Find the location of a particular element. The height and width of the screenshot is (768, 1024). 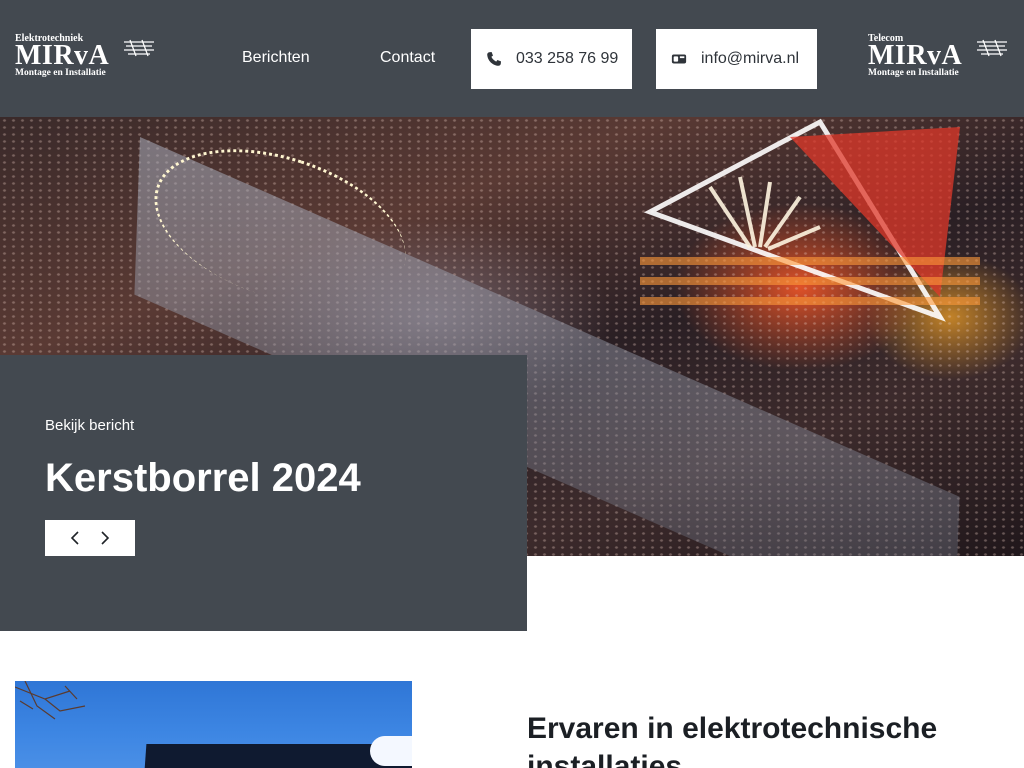

logo-left-sub: Montage en Installatie is located at coordinates (60, 73).